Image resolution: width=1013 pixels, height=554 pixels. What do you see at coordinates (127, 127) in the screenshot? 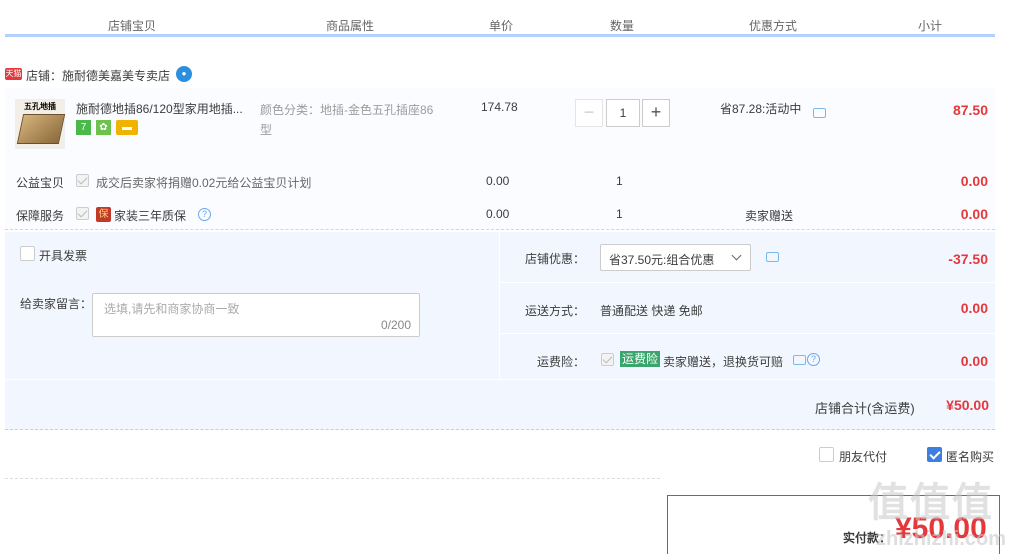
I see `credit-card-icon: ▬` at bounding box center [127, 127].